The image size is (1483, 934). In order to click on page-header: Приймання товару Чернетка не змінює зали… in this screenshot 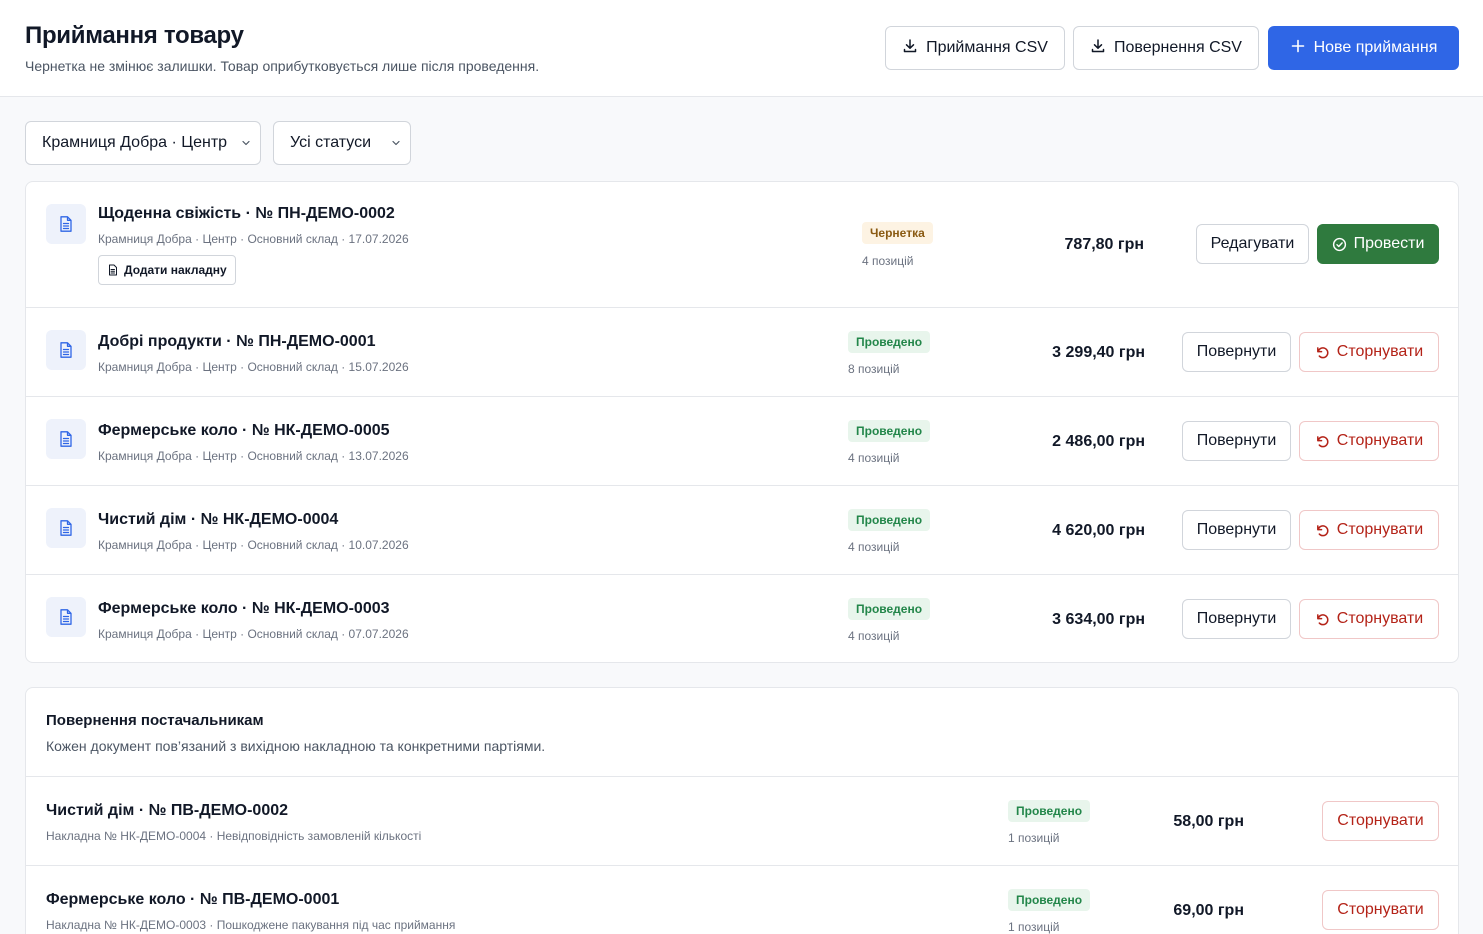, I will do `click(741, 48)`.